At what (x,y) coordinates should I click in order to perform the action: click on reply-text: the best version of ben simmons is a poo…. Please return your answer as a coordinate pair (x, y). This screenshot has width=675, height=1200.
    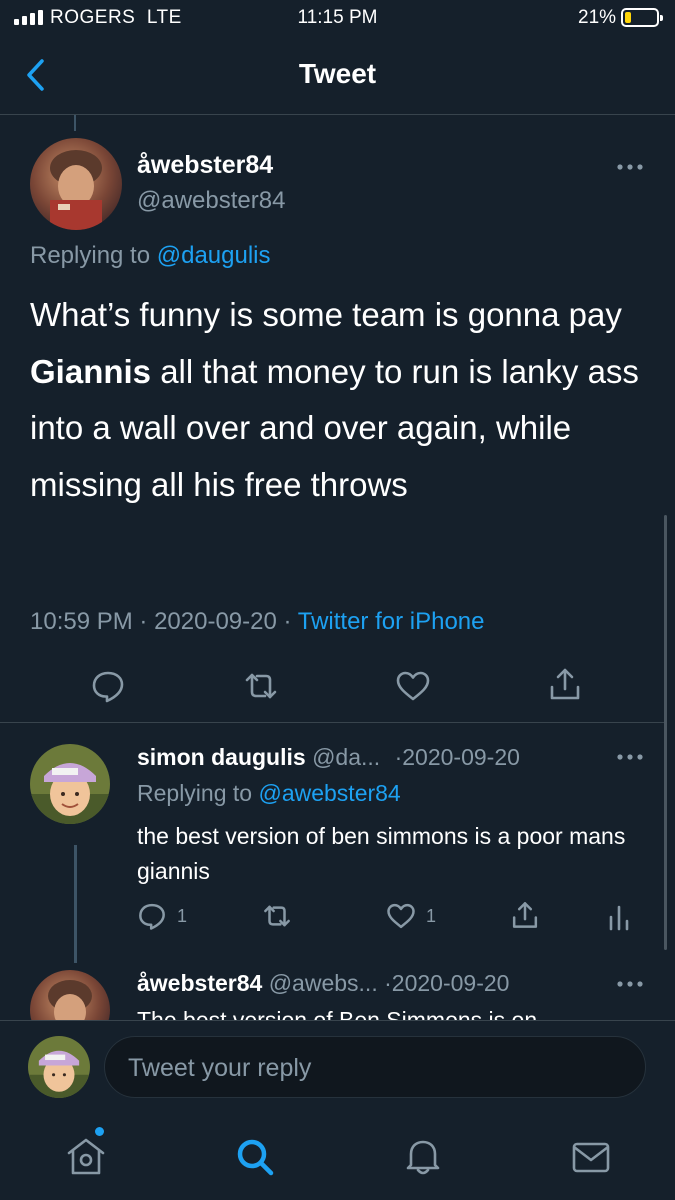
    Looking at the image, I should click on (381, 853).